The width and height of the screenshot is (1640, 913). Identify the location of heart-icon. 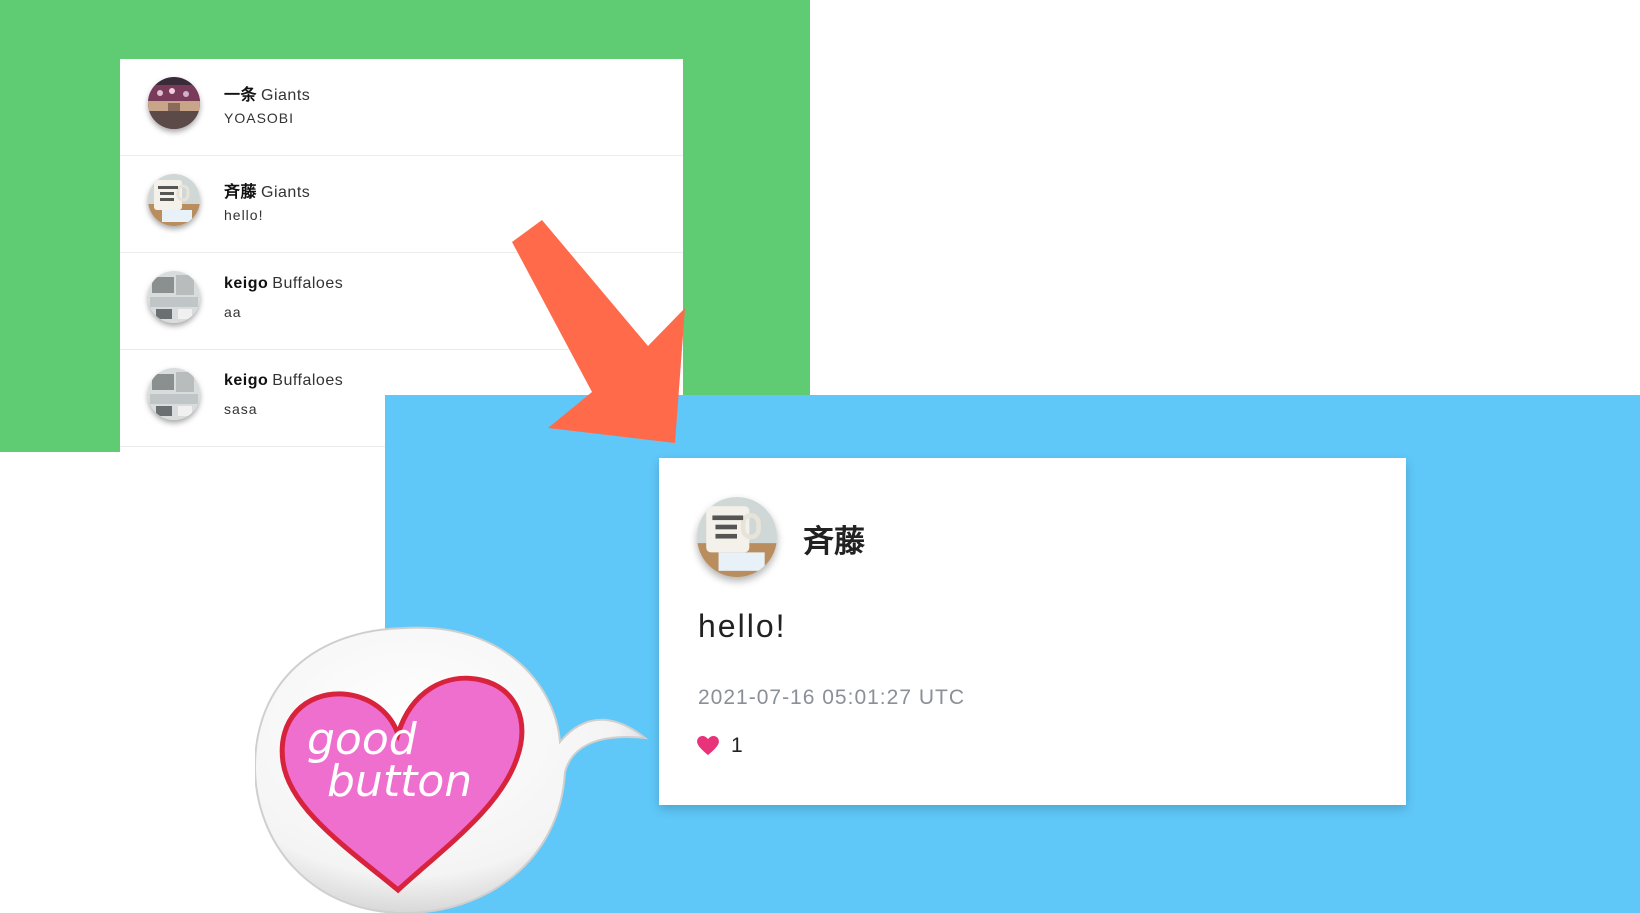
(708, 746).